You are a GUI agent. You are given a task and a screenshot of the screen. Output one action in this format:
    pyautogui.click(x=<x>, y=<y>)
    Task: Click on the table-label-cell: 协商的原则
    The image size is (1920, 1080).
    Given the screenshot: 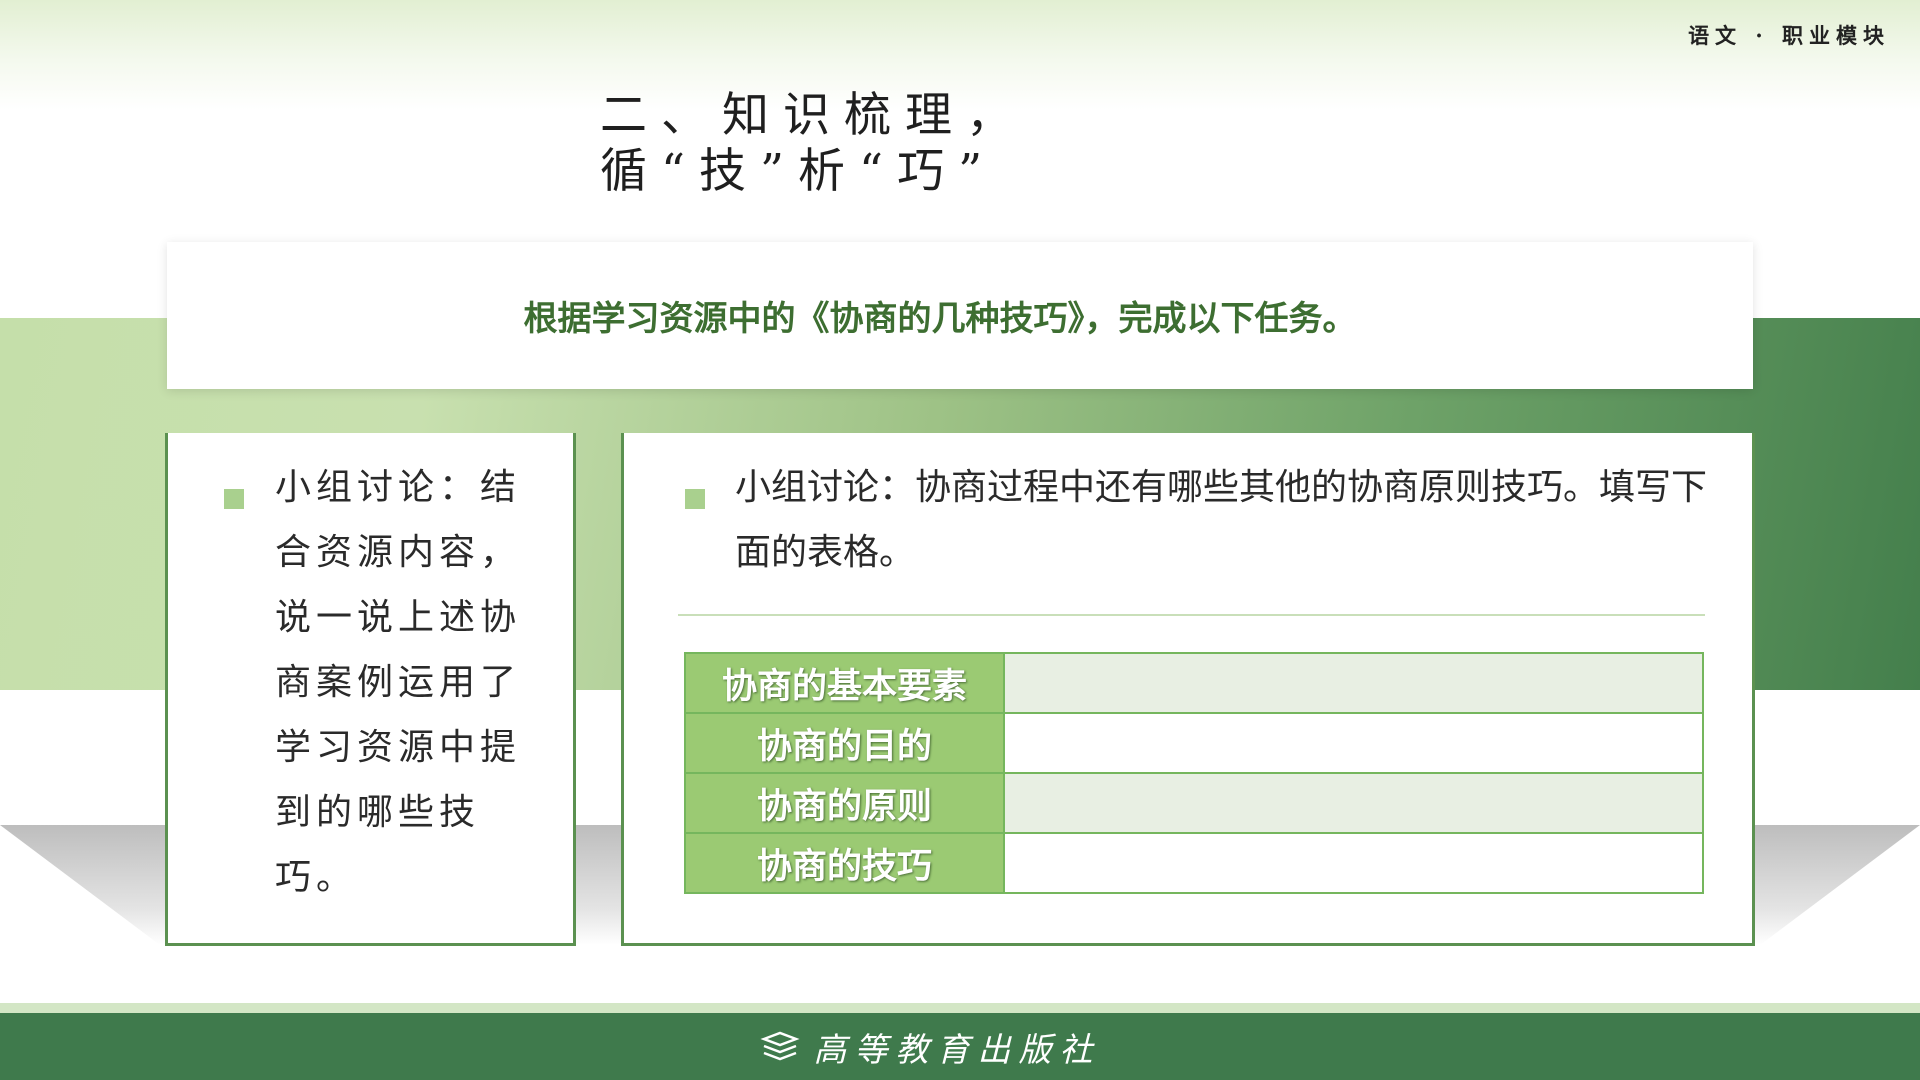 What is the action you would take?
    pyautogui.click(x=844, y=803)
    